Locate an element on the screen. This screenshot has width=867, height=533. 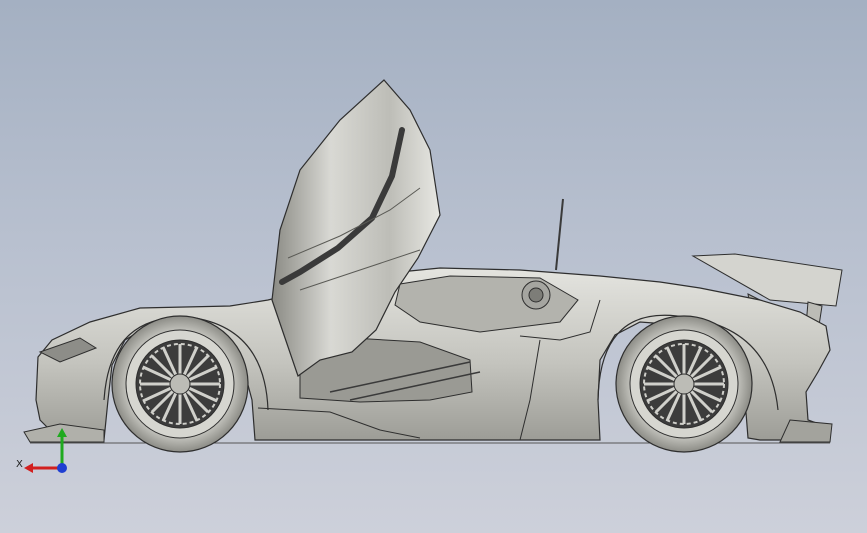
rear-wheel is located at coordinates (684, 384).